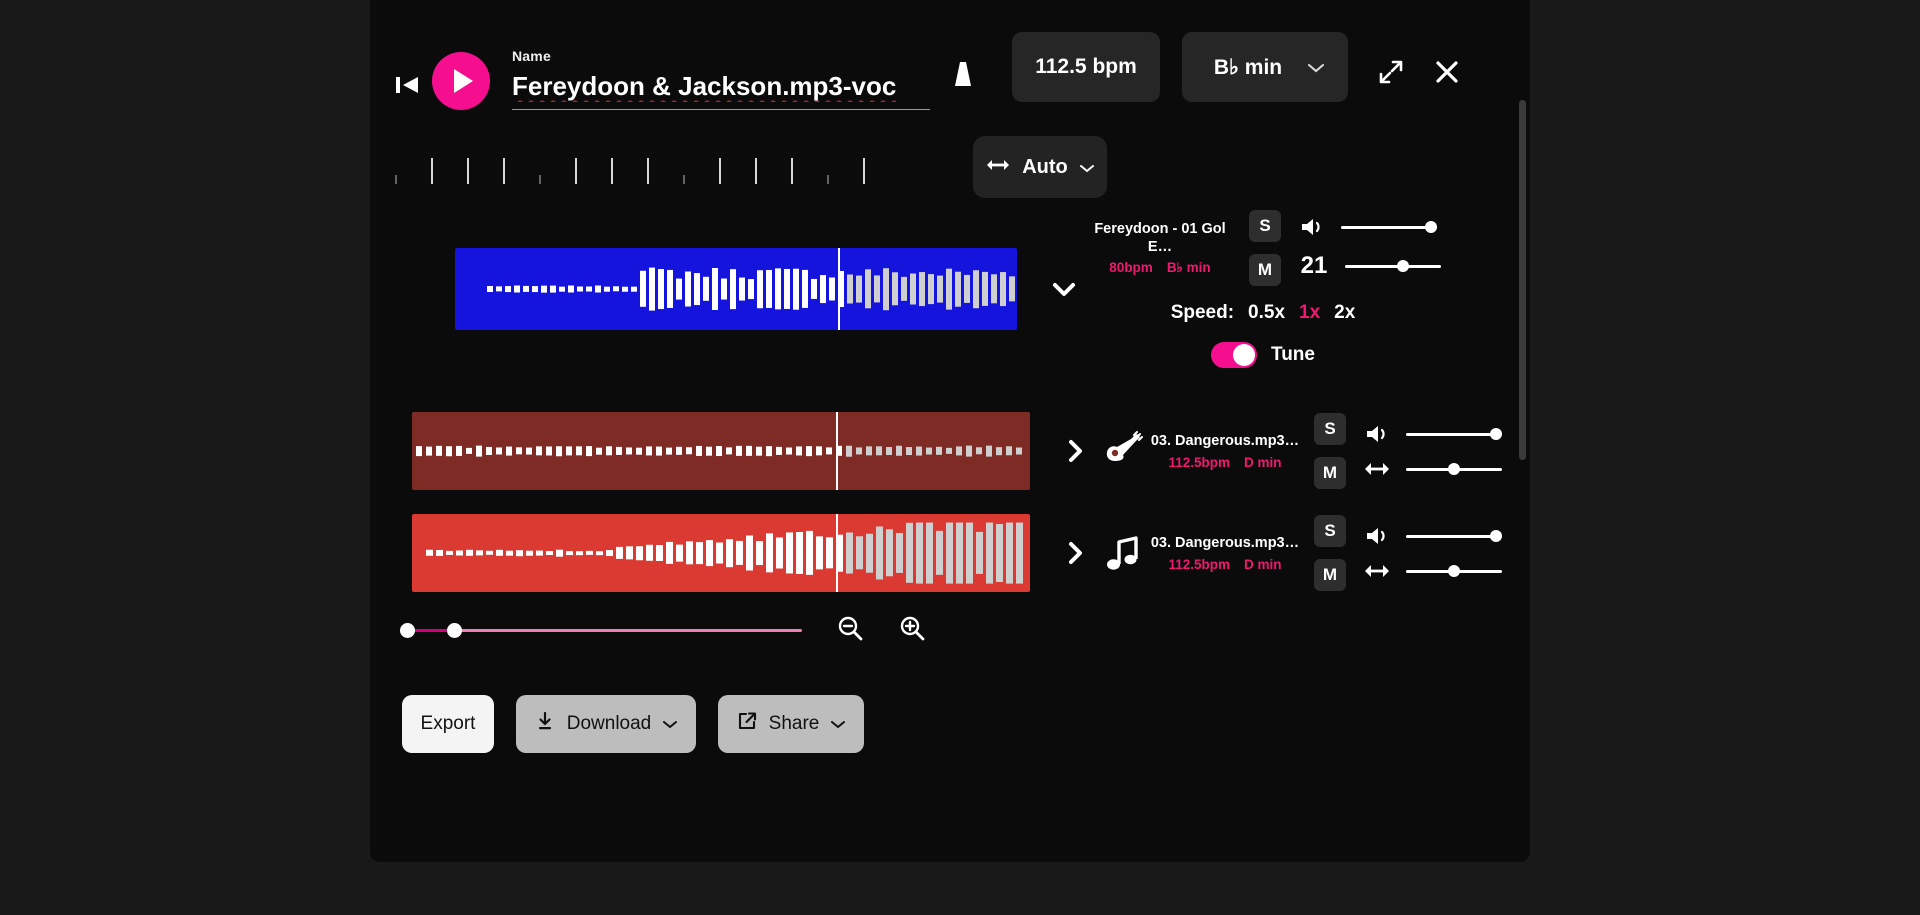 Image resolution: width=1920 pixels, height=915 pixels. I want to click on zoom-in-icon, so click(912, 630).